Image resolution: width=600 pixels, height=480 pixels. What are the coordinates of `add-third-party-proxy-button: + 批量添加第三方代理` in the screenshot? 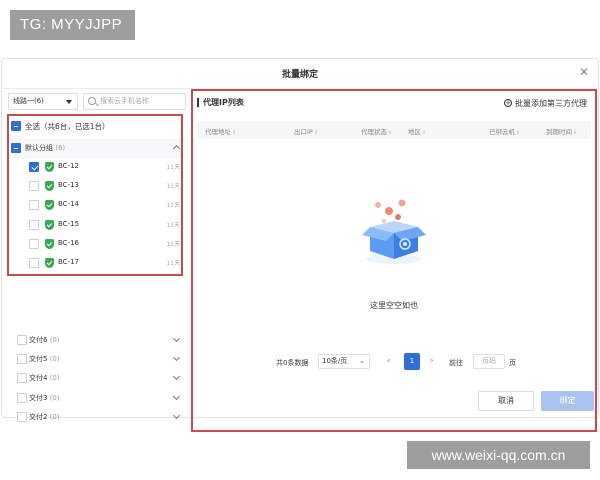 It's located at (545, 103).